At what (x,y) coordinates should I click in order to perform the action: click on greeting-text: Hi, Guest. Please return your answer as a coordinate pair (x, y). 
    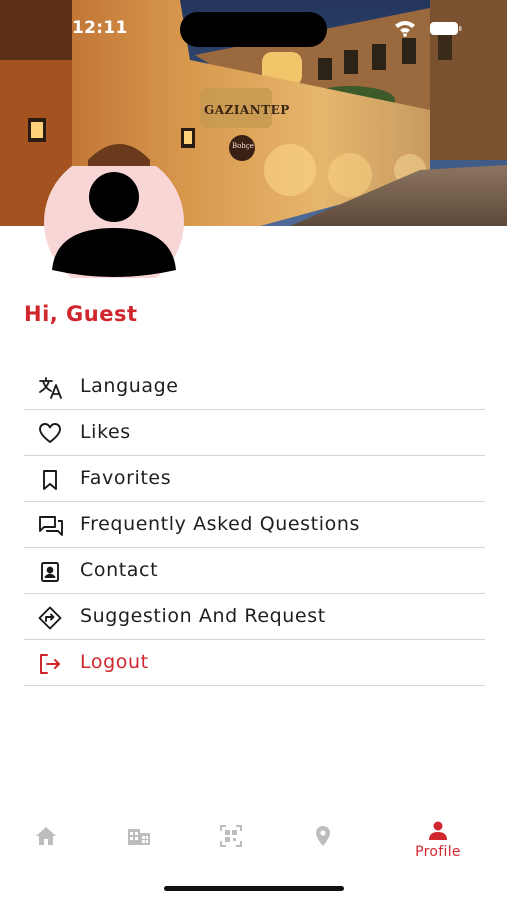
    Looking at the image, I should click on (81, 314).